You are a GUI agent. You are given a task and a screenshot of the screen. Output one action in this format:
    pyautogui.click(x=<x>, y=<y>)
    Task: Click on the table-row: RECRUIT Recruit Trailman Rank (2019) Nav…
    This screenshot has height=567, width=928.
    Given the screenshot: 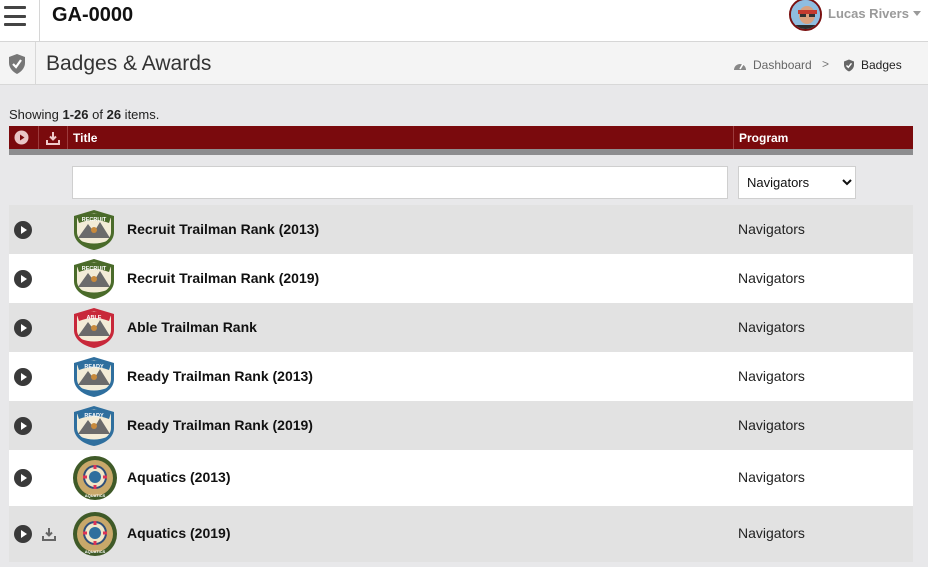 What is the action you would take?
    pyautogui.click(x=461, y=278)
    